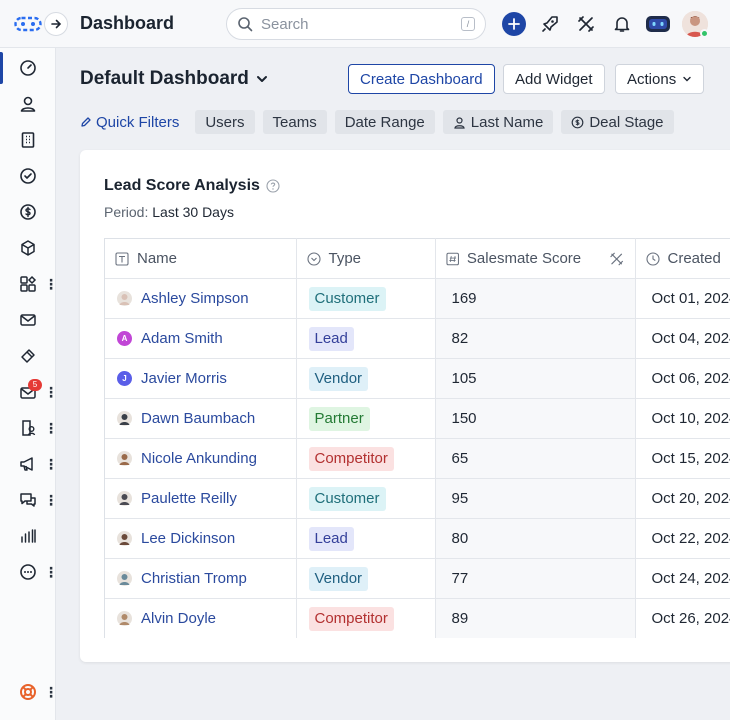 The width and height of the screenshot is (730, 720). I want to click on building-icon, so click(28, 140).